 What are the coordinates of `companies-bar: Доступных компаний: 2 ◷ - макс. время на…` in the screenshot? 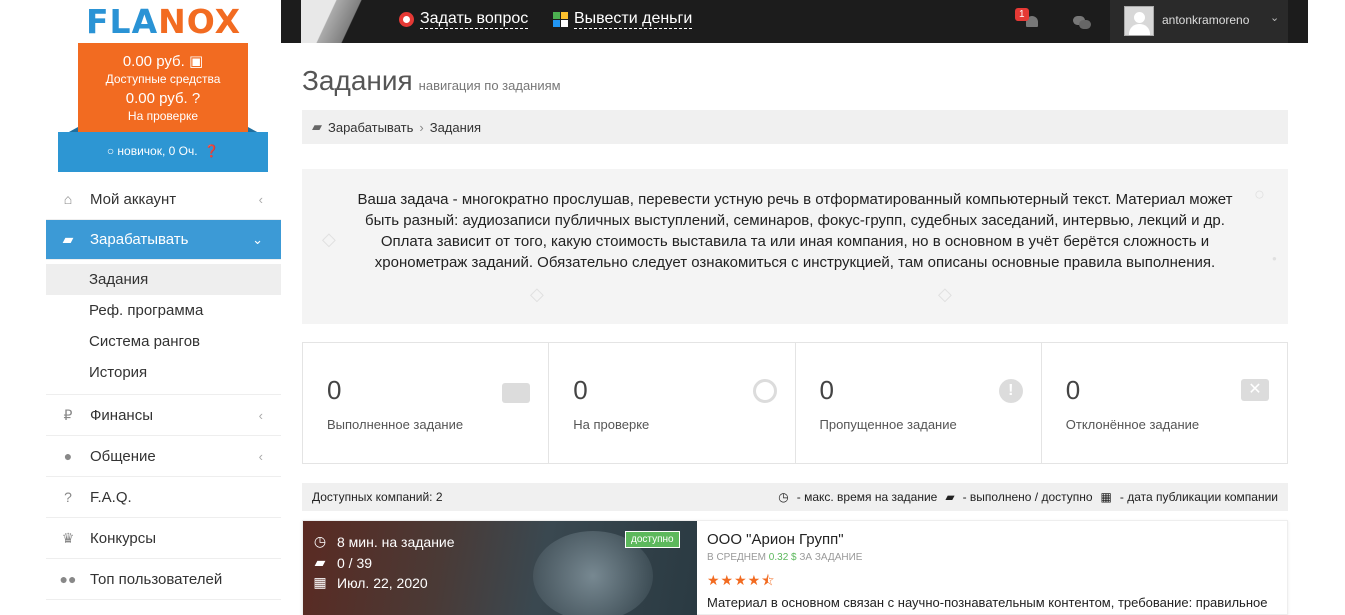 It's located at (795, 497).